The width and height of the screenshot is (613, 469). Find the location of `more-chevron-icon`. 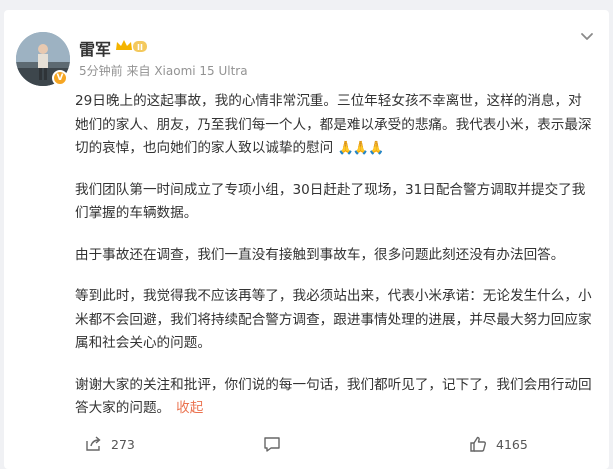

more-chevron-icon is located at coordinates (587, 36).